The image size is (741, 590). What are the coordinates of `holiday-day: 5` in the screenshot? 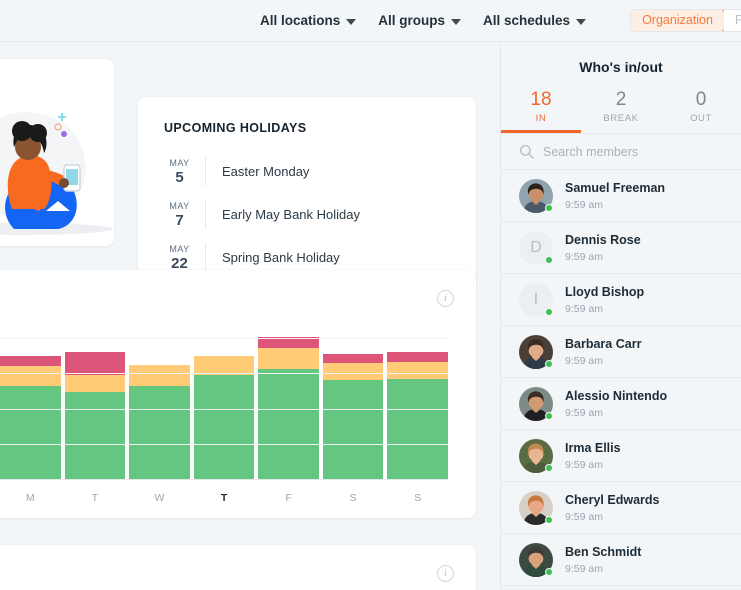 It's located at (179, 177).